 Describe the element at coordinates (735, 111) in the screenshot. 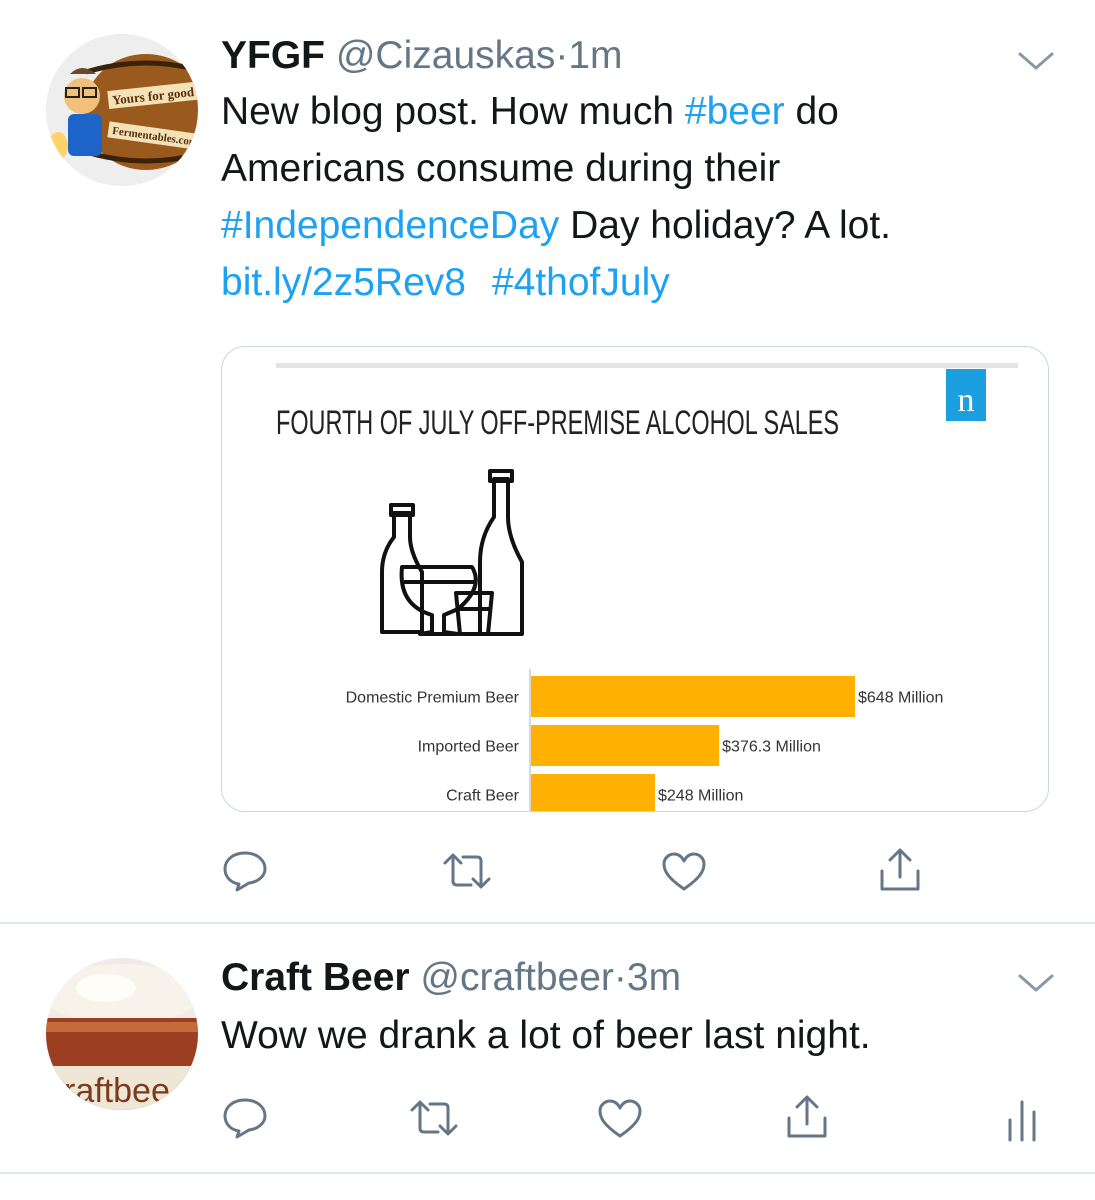

I see `hashtag-beer: #beer` at that location.